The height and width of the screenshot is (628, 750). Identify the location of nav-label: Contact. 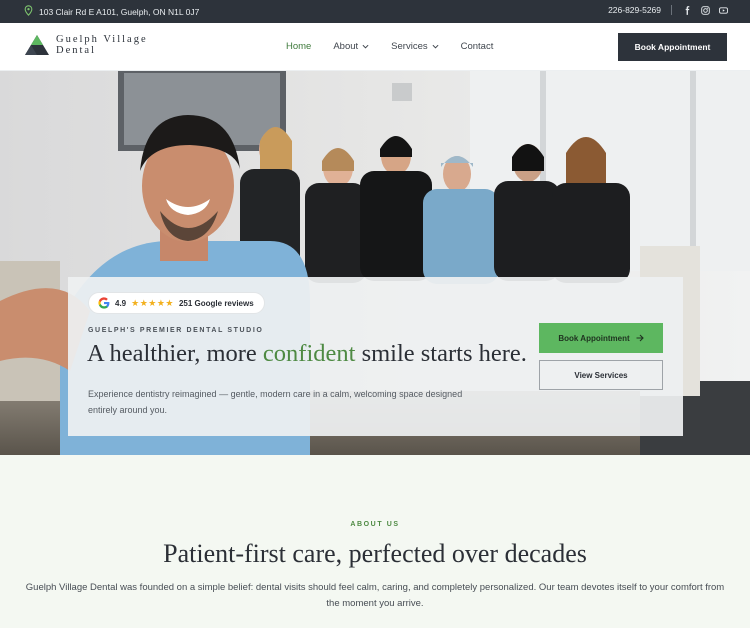
(477, 46).